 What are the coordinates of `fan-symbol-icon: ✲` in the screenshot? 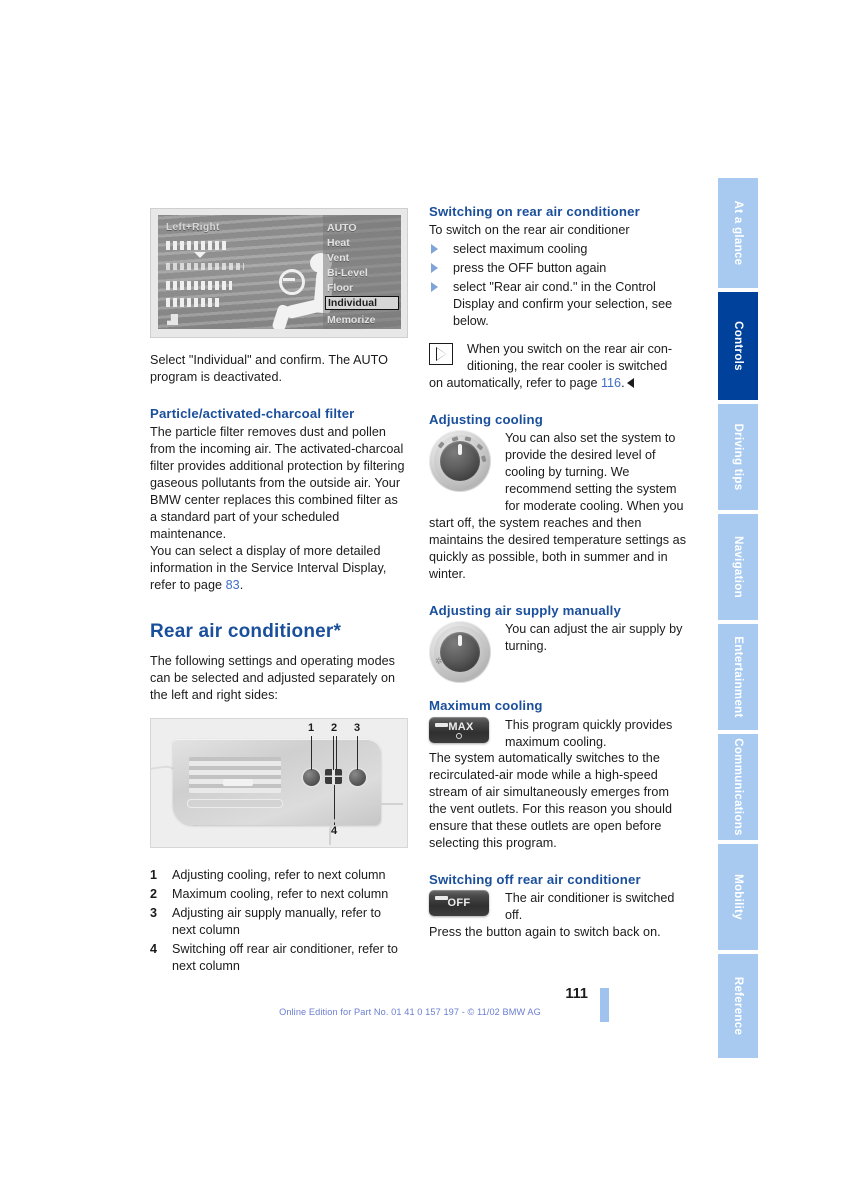 It's located at (439, 661).